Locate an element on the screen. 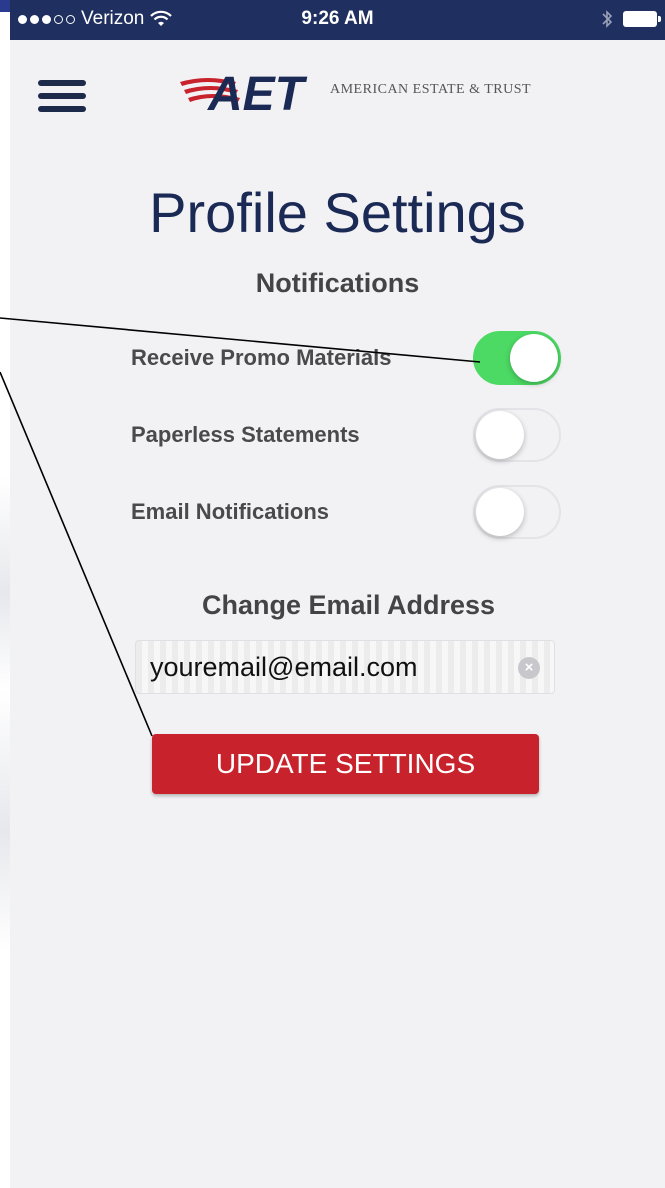  bluetooth-icon is located at coordinates (607, 19).